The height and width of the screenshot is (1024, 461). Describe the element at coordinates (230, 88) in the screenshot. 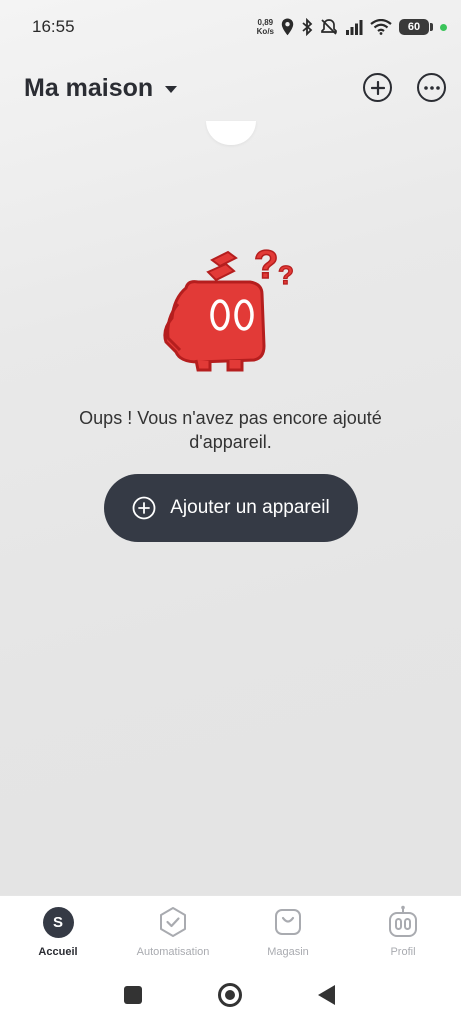

I see `header: Ma maison` at that location.